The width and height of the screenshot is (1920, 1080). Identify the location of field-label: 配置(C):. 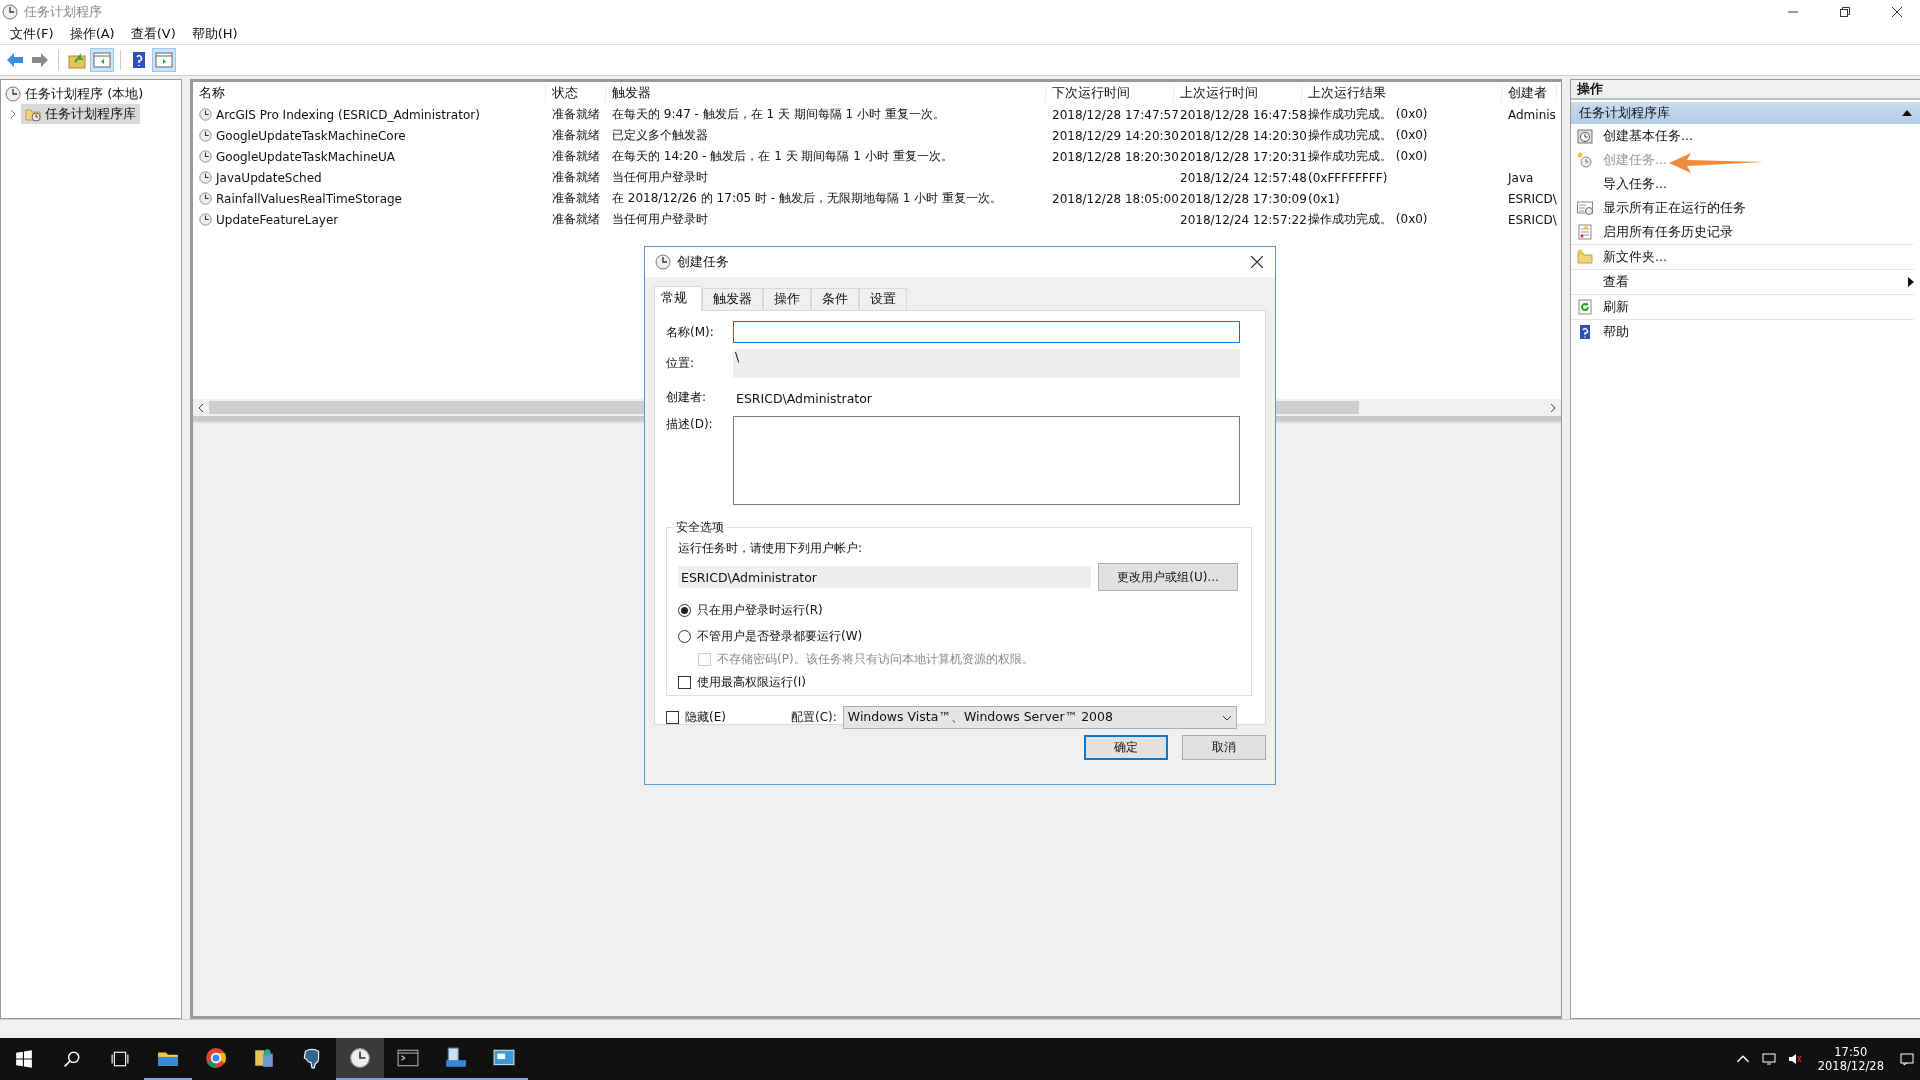
(814, 717).